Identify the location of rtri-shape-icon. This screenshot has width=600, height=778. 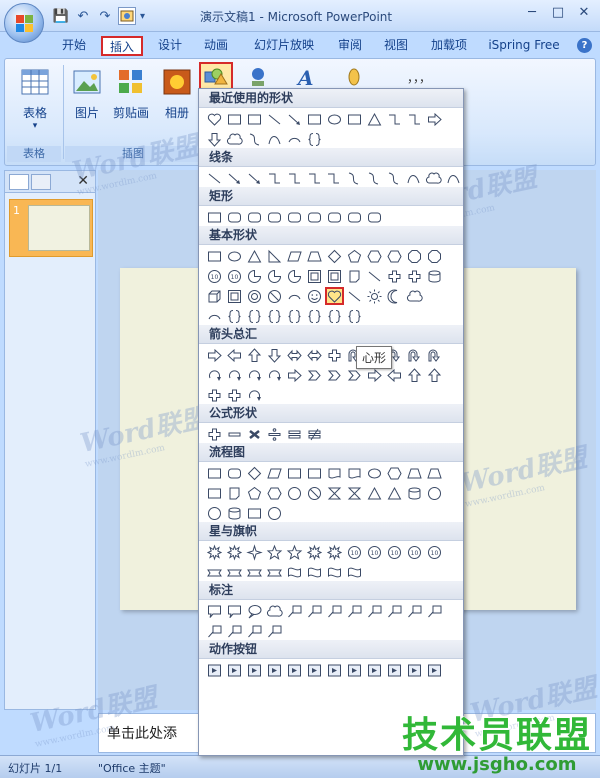
(274, 256).